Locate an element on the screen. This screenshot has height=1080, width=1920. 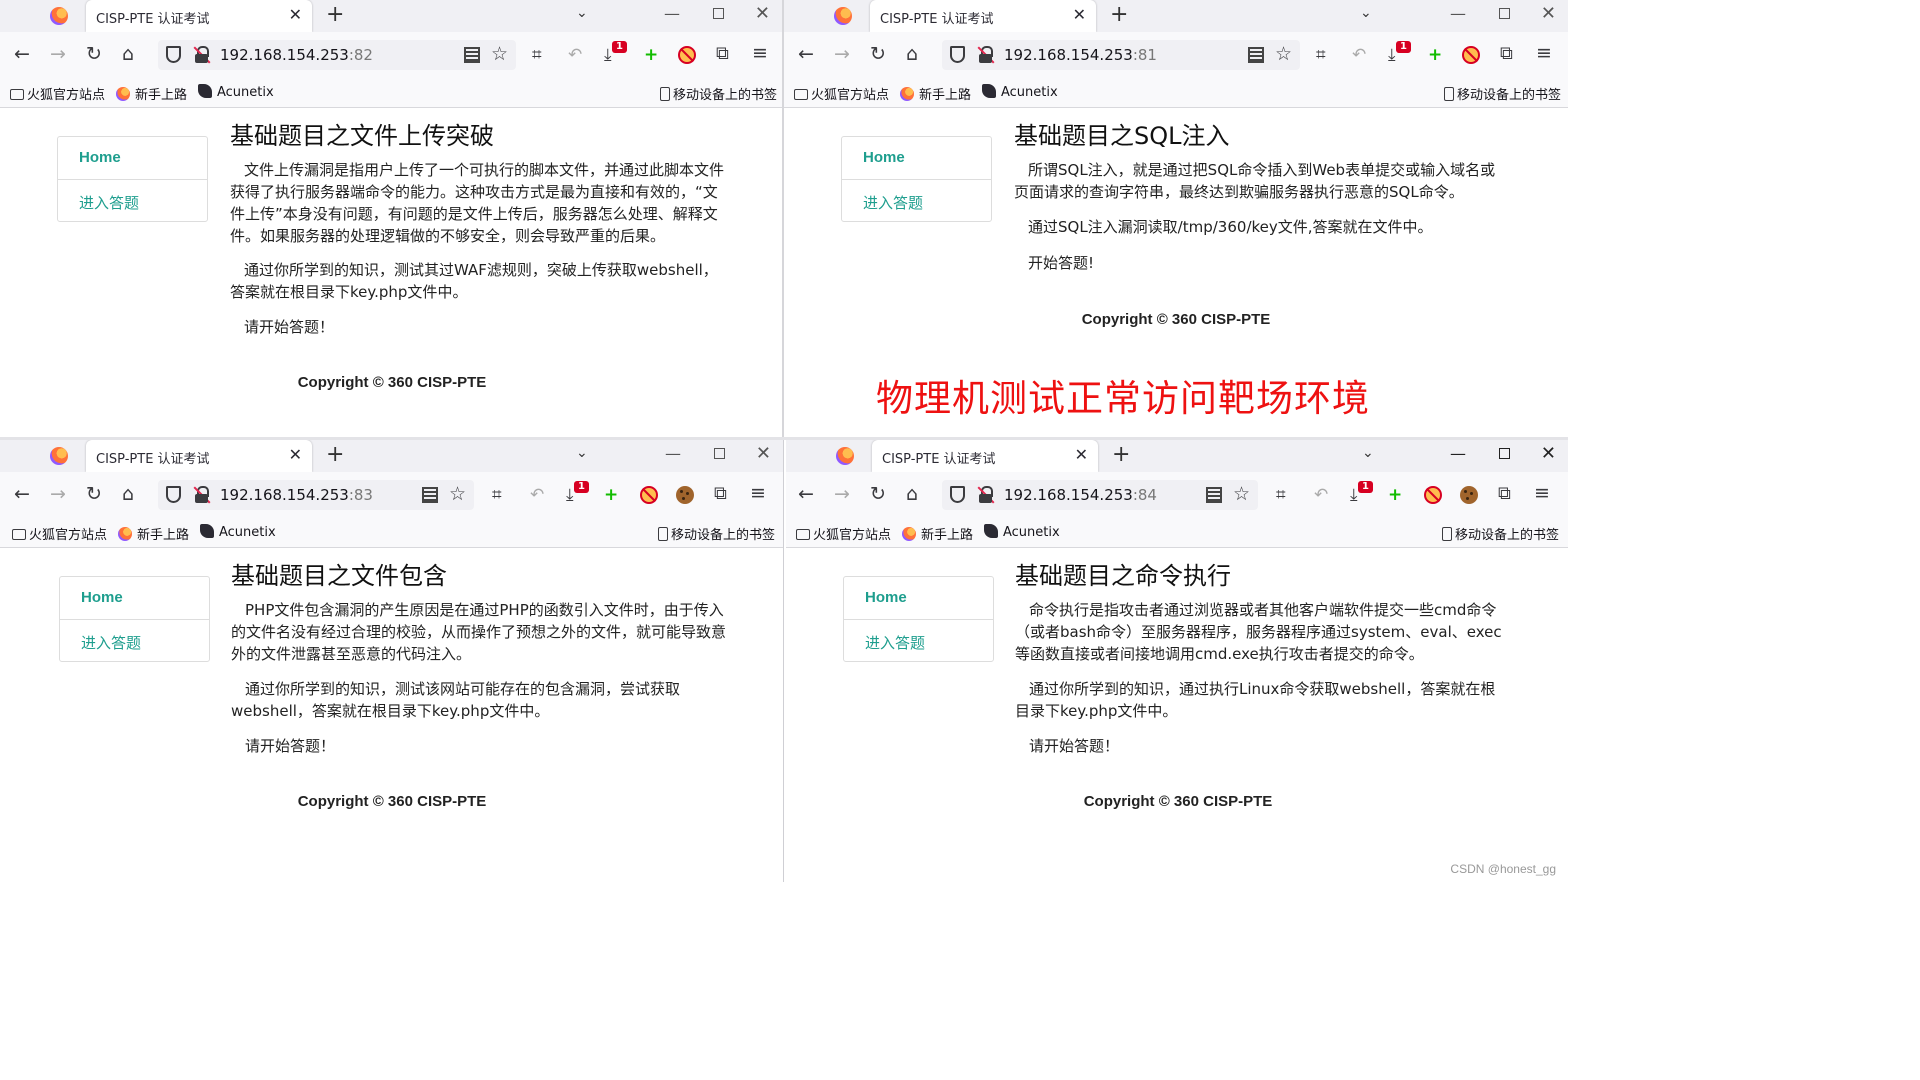
url-bar: 192.168.154.253:82 ☆ is located at coordinates (337, 55).